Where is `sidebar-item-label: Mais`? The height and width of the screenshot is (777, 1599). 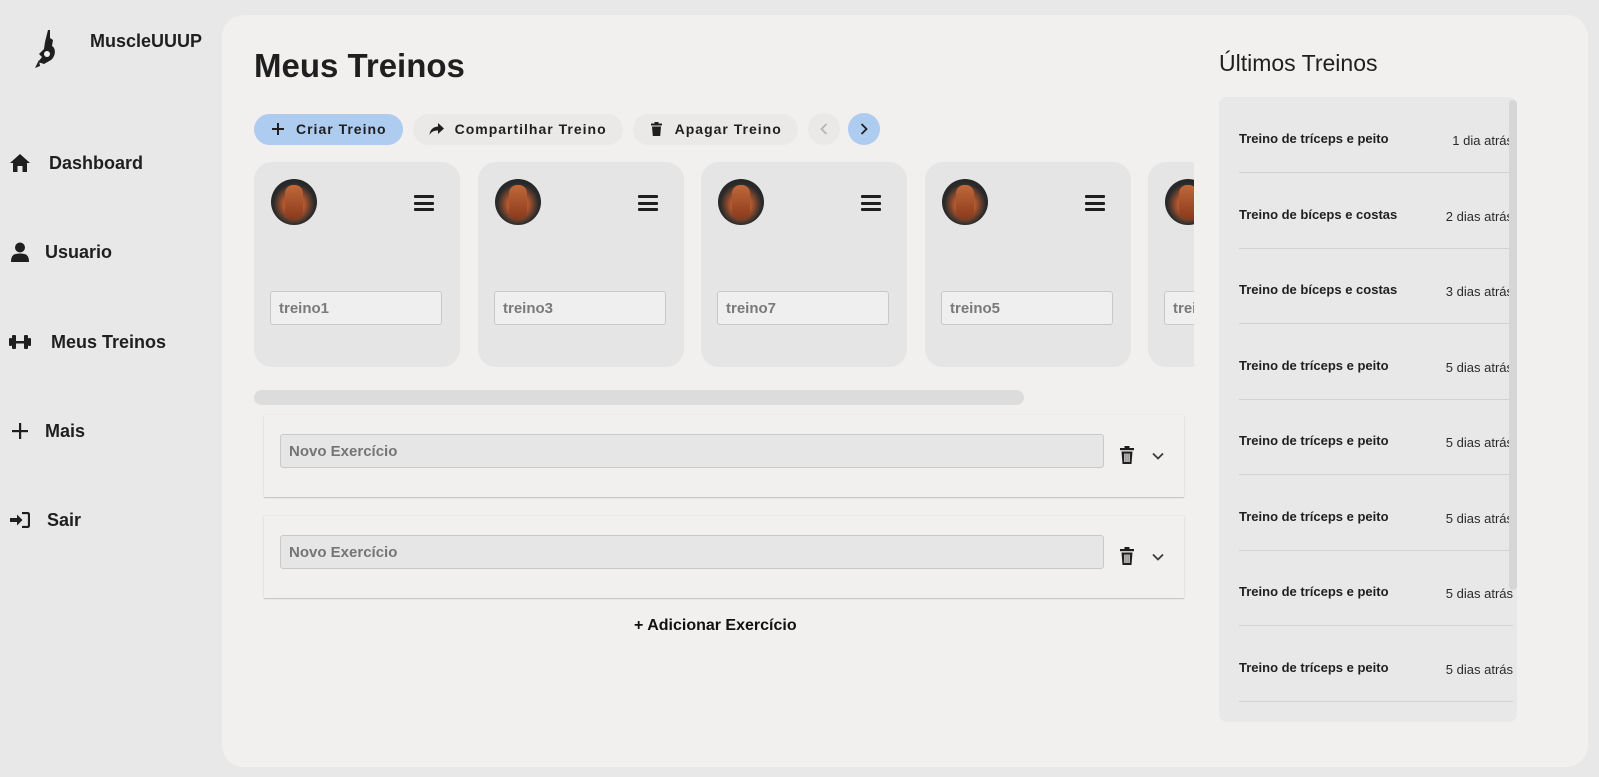
sidebar-item-label: Mais is located at coordinates (65, 430).